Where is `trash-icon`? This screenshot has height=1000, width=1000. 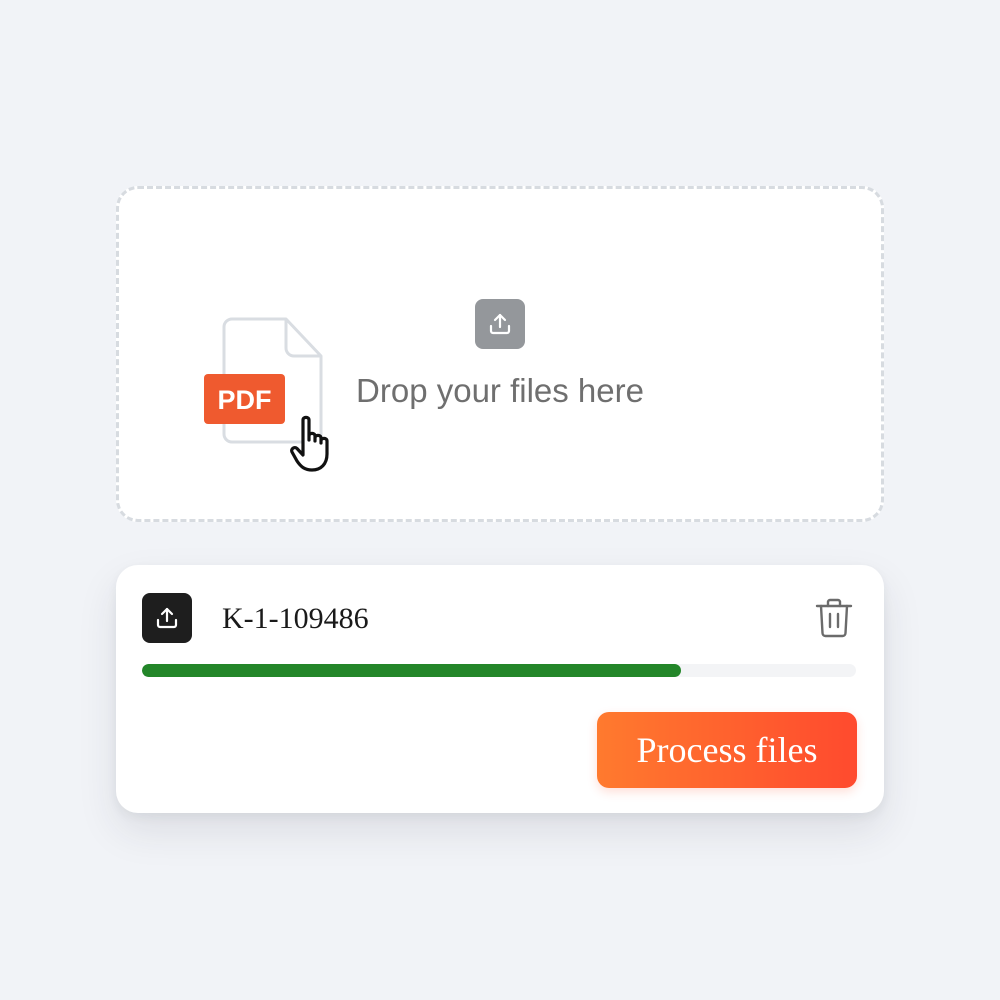 trash-icon is located at coordinates (834, 618).